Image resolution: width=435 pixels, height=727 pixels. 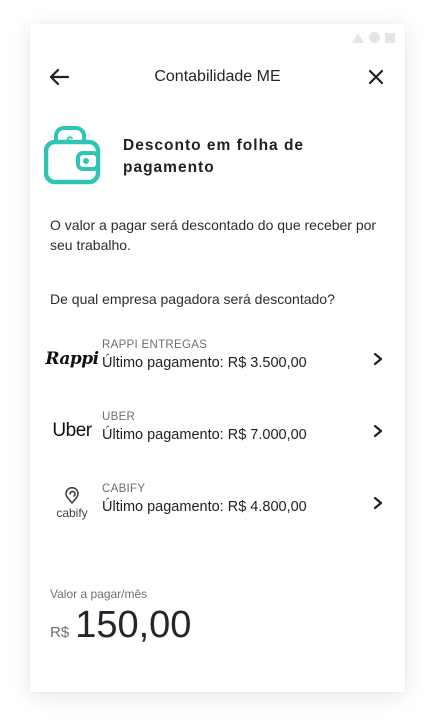 I want to click on price-value: R$ 150,00, so click(x=120, y=625).